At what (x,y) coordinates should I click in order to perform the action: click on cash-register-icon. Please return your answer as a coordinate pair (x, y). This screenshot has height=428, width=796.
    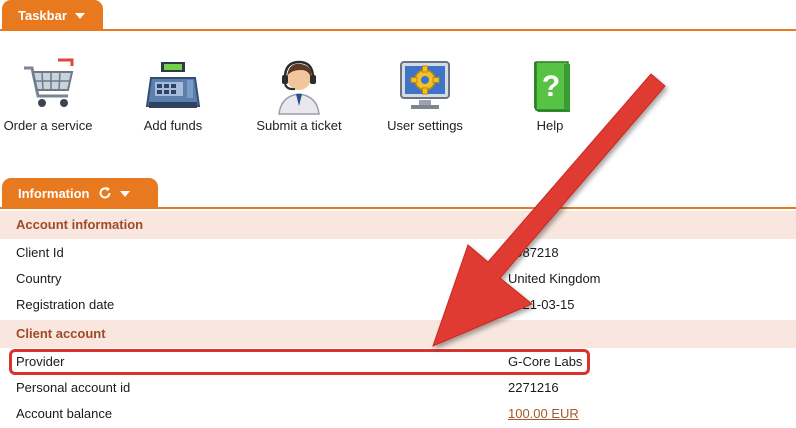
    Looking at the image, I should click on (173, 86).